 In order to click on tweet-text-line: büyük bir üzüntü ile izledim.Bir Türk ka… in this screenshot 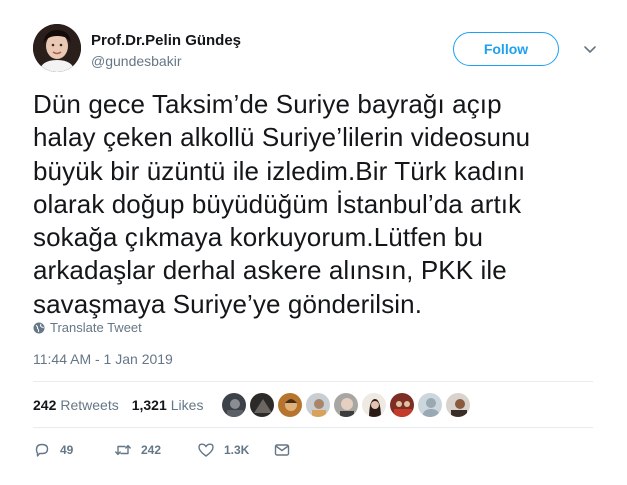, I will do `click(279, 170)`.